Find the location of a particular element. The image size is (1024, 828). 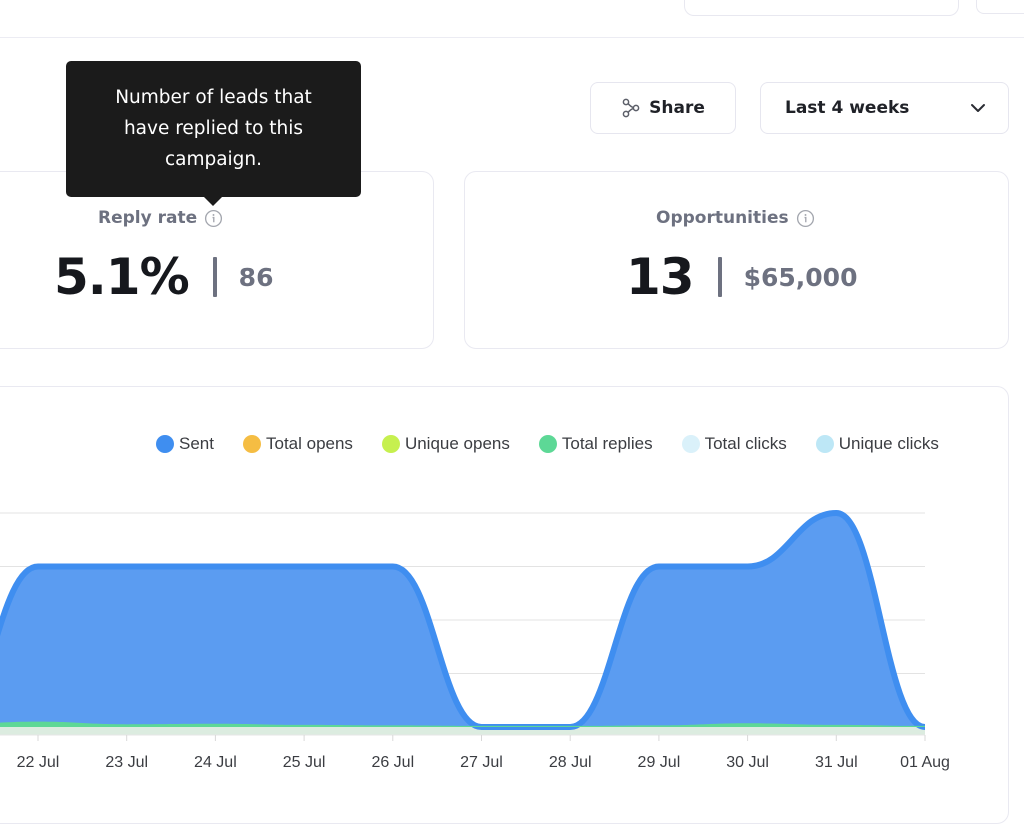

x-tick-label: 24 Jul is located at coordinates (215, 762).